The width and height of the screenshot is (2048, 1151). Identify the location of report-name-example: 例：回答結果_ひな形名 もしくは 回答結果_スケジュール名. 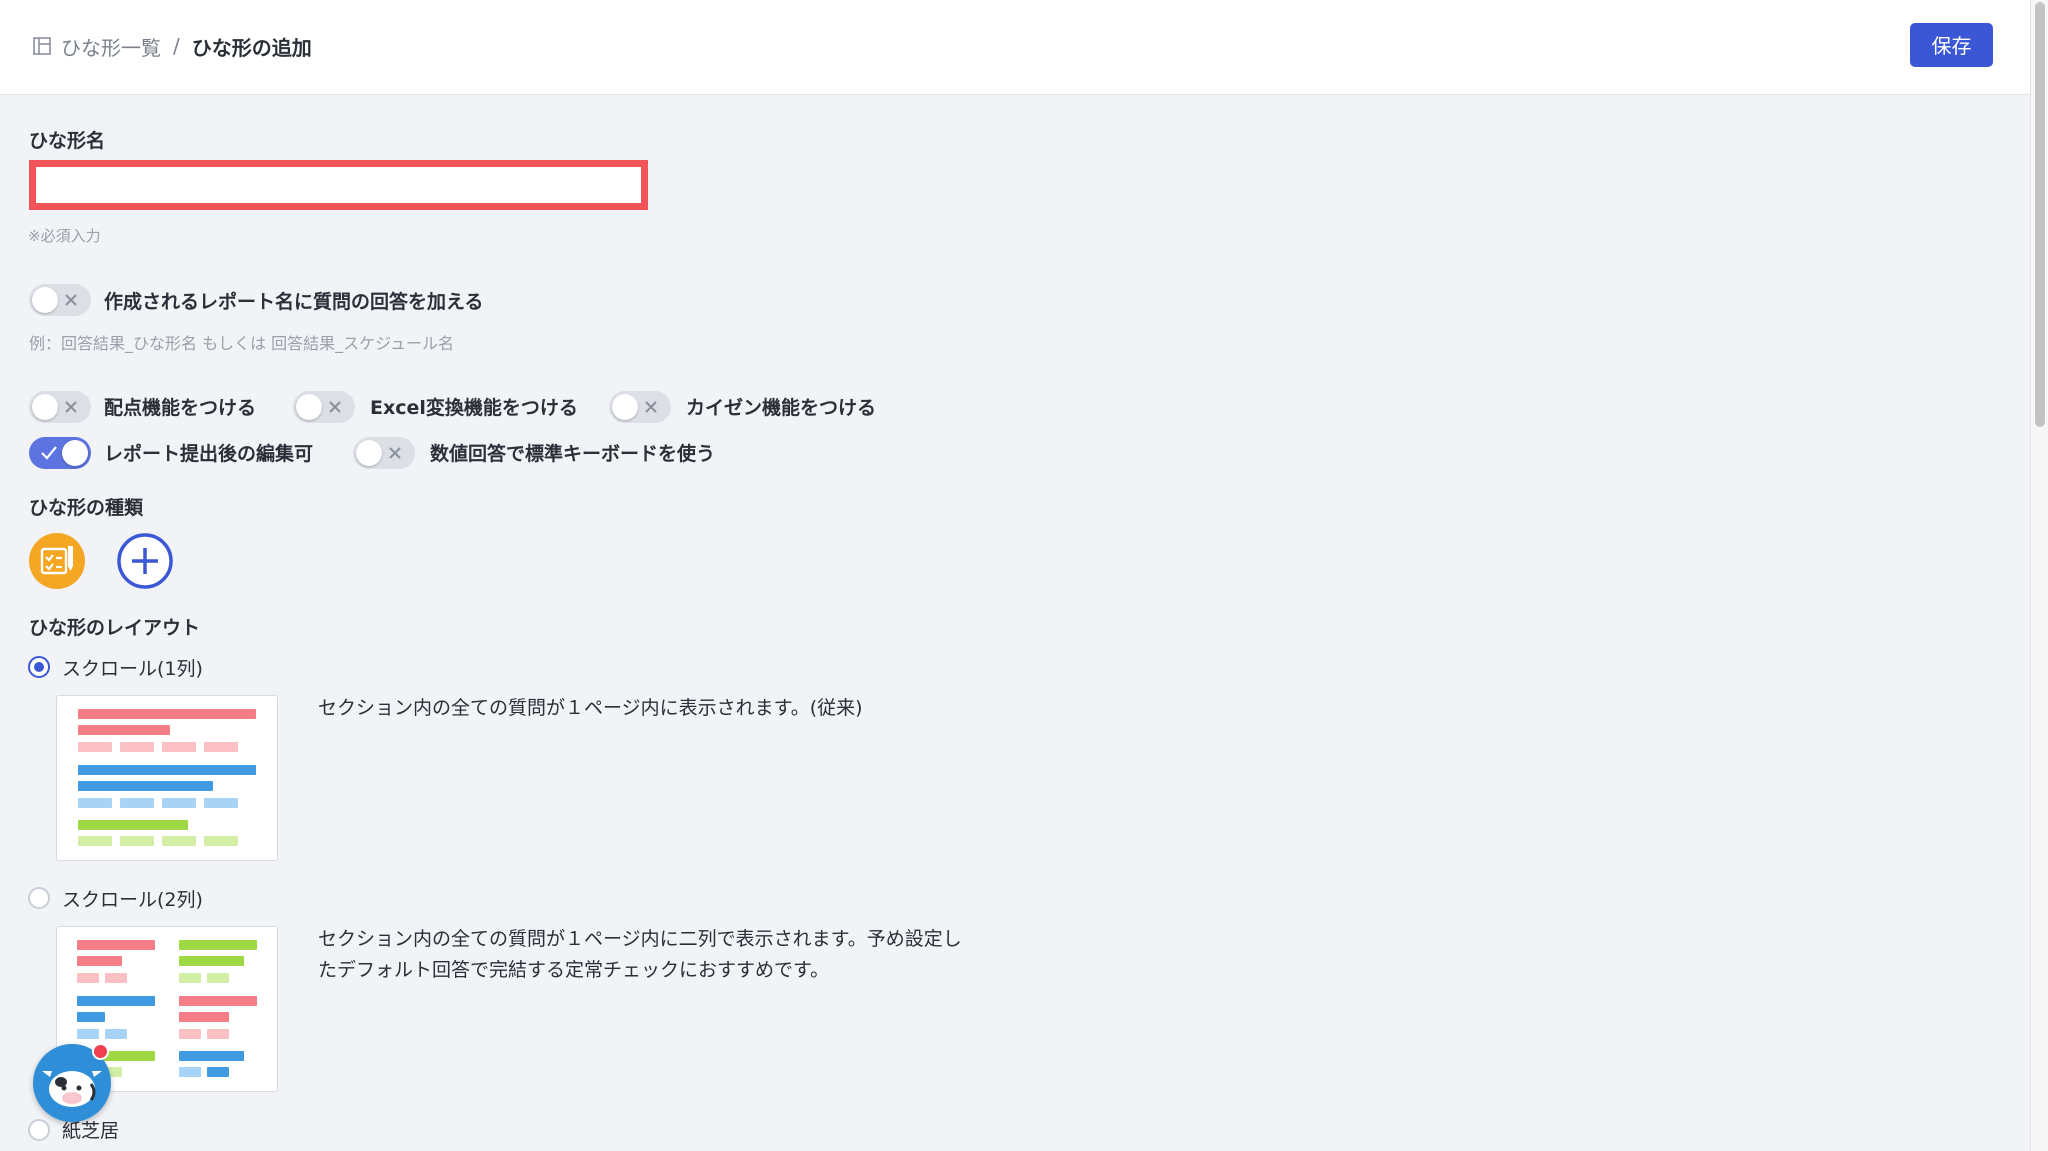
(242, 343).